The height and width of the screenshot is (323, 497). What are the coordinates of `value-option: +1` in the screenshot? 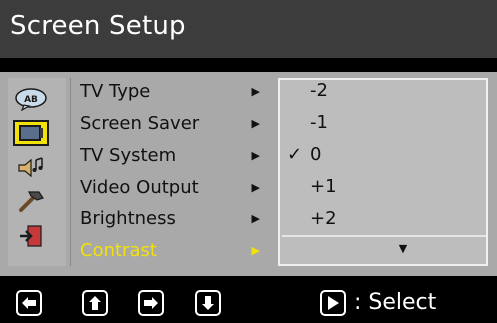 It's located at (340, 187).